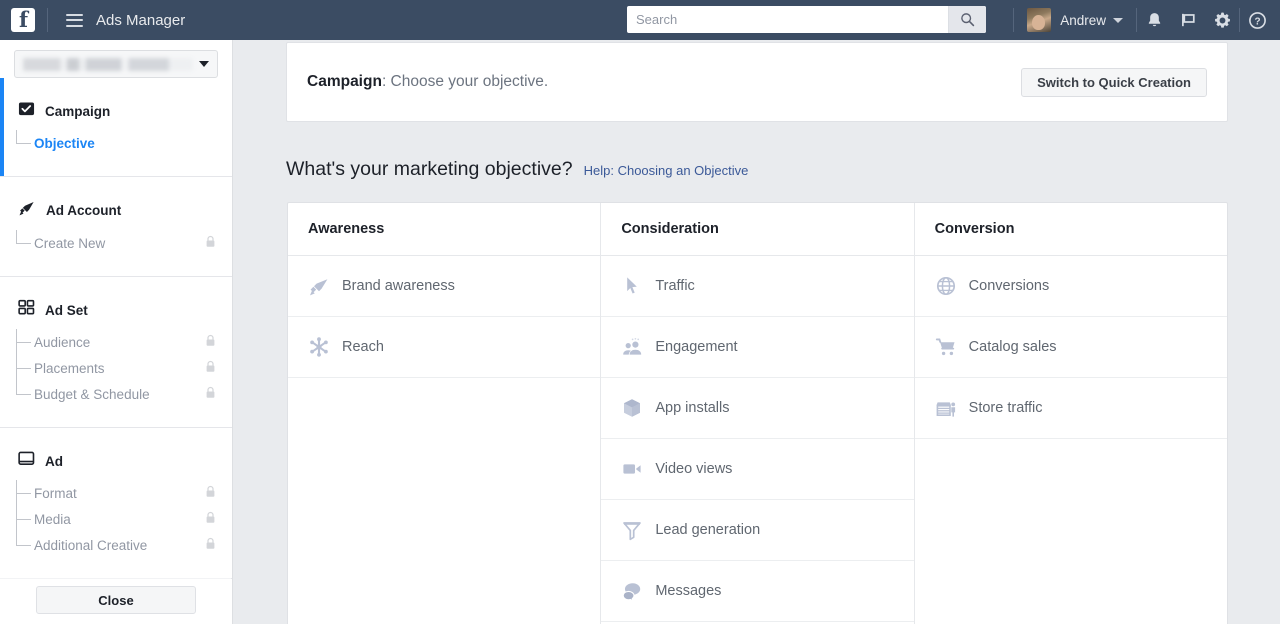 The image size is (1280, 624). What do you see at coordinates (1012, 347) in the screenshot?
I see `objective-label: Catalog sales` at bounding box center [1012, 347].